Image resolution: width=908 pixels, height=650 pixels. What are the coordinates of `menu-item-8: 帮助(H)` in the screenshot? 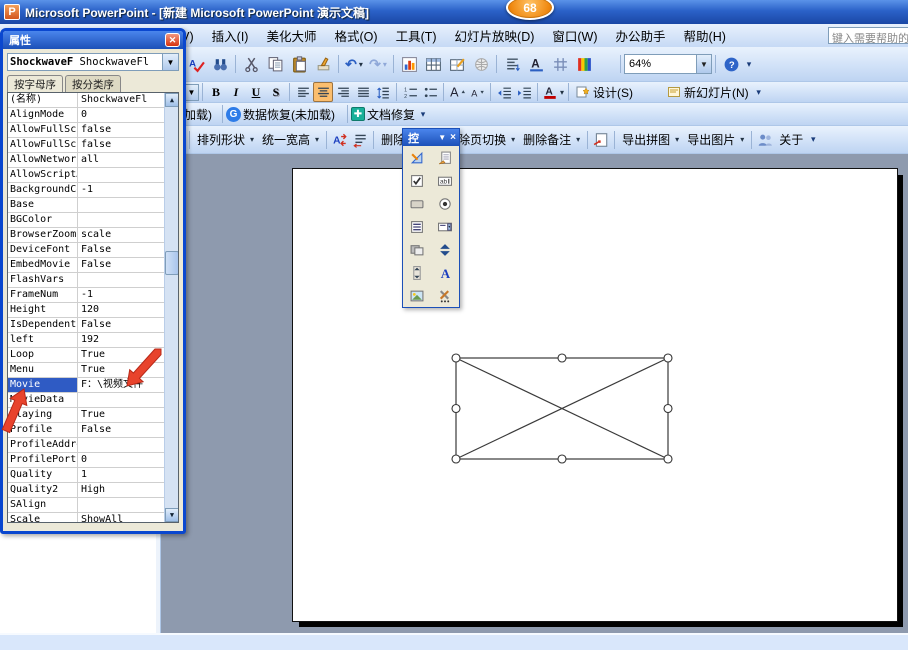 It's located at (705, 35).